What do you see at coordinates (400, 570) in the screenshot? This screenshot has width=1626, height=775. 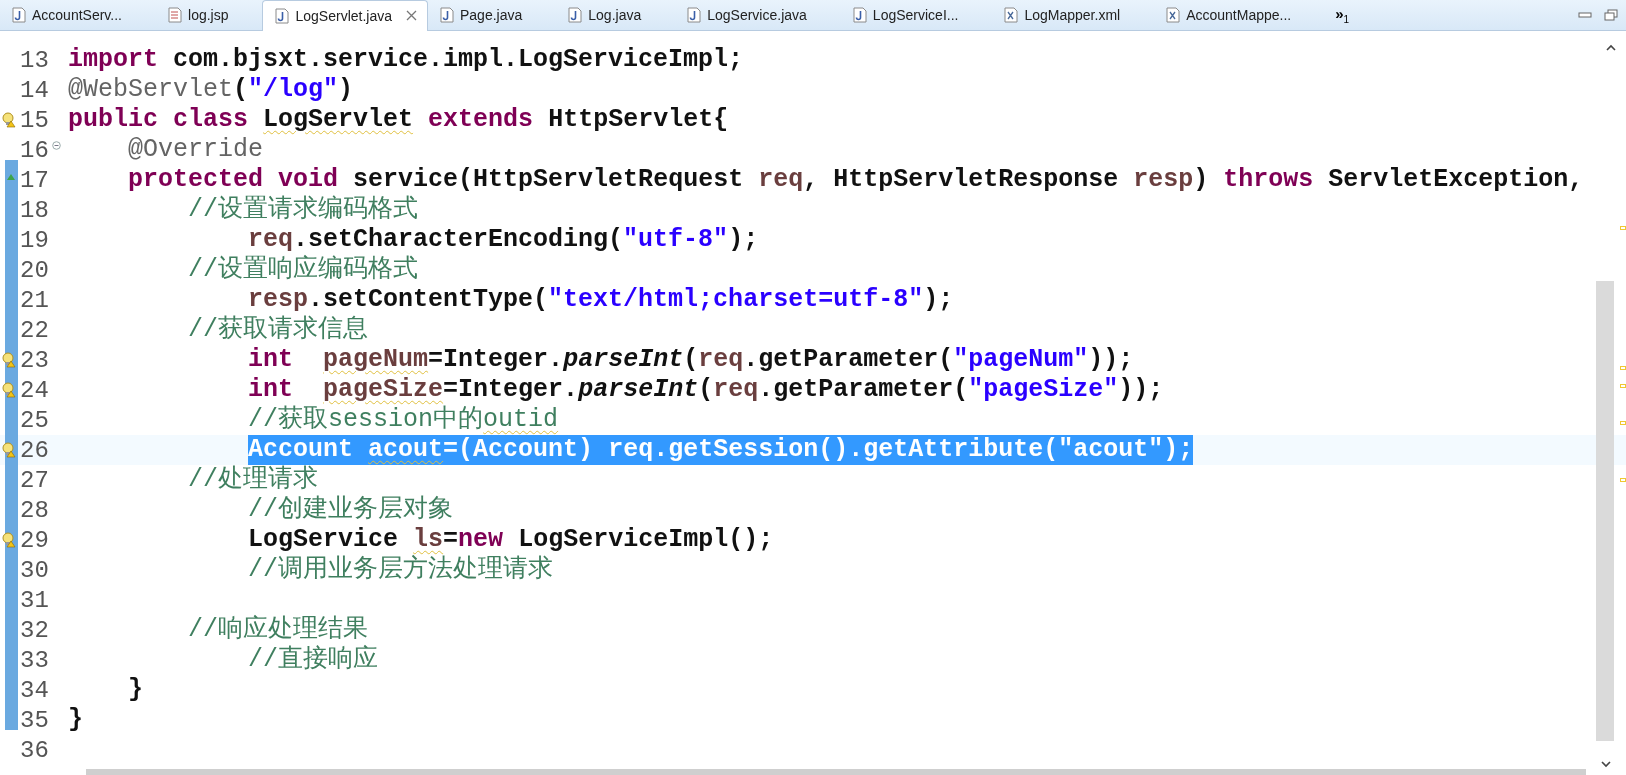 I see `code-line: //调用业务层方法处理请求` at bounding box center [400, 570].